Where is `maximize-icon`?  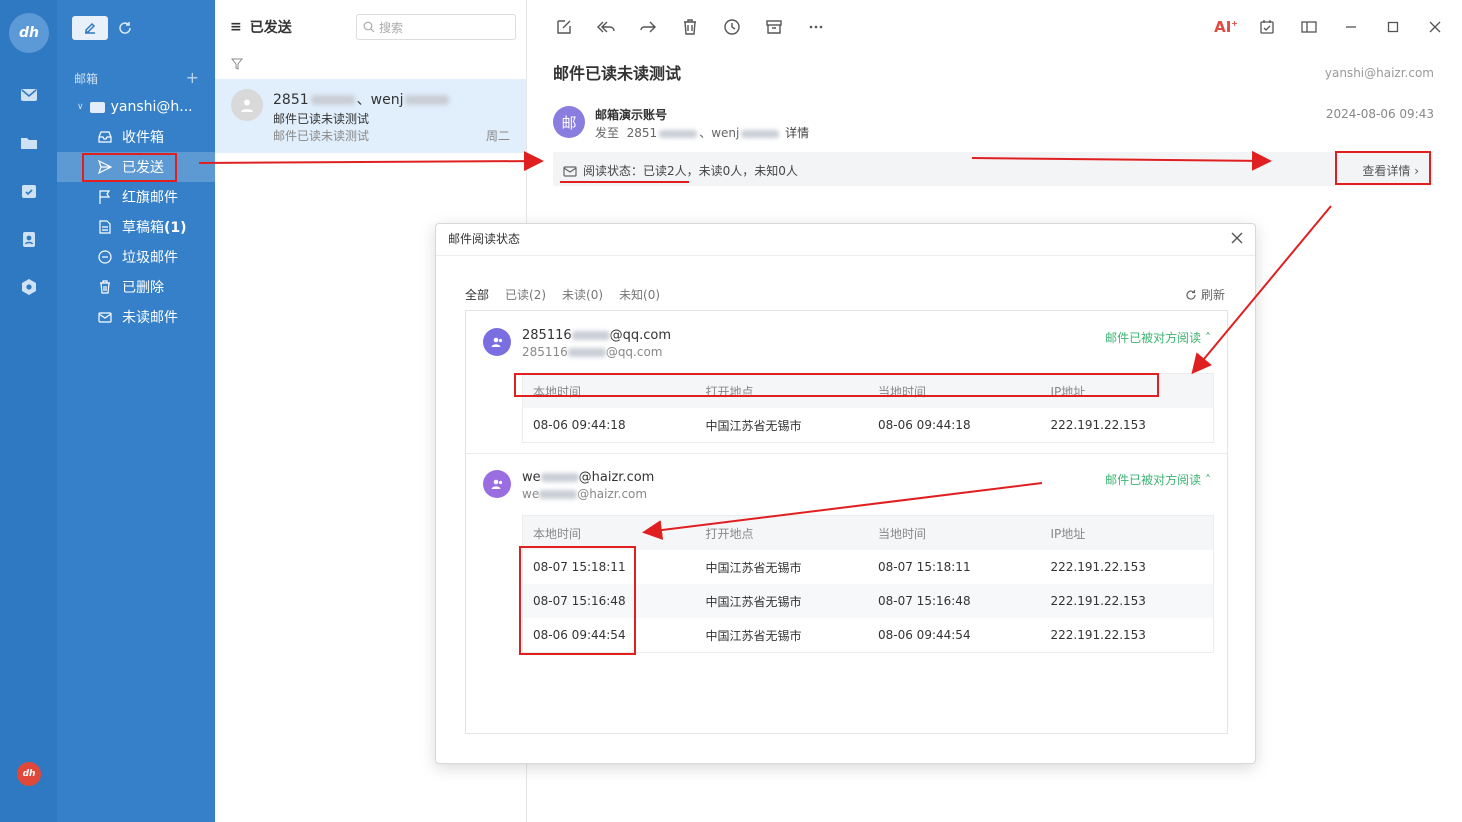
maximize-icon is located at coordinates (1393, 27).